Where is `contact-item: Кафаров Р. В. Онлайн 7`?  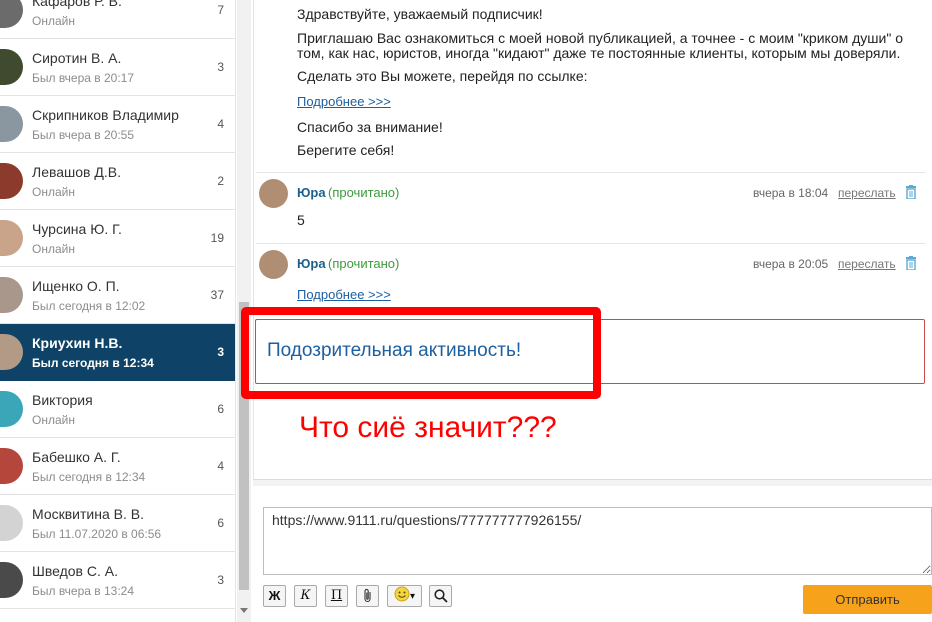 contact-item: Кафаров Р. В. Онлайн 7 is located at coordinates (117, 19).